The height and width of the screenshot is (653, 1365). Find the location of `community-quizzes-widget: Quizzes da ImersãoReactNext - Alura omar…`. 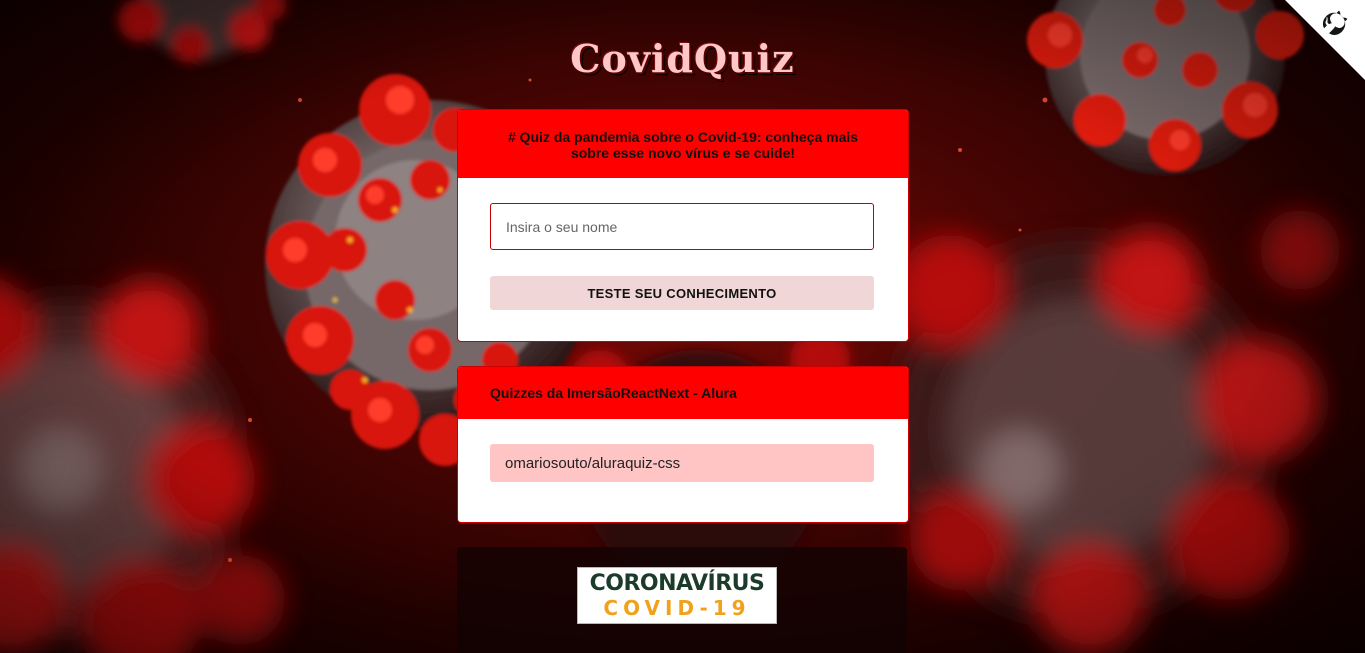

community-quizzes-widget: Quizzes da ImersãoReactNext - Alura omar… is located at coordinates (683, 444).